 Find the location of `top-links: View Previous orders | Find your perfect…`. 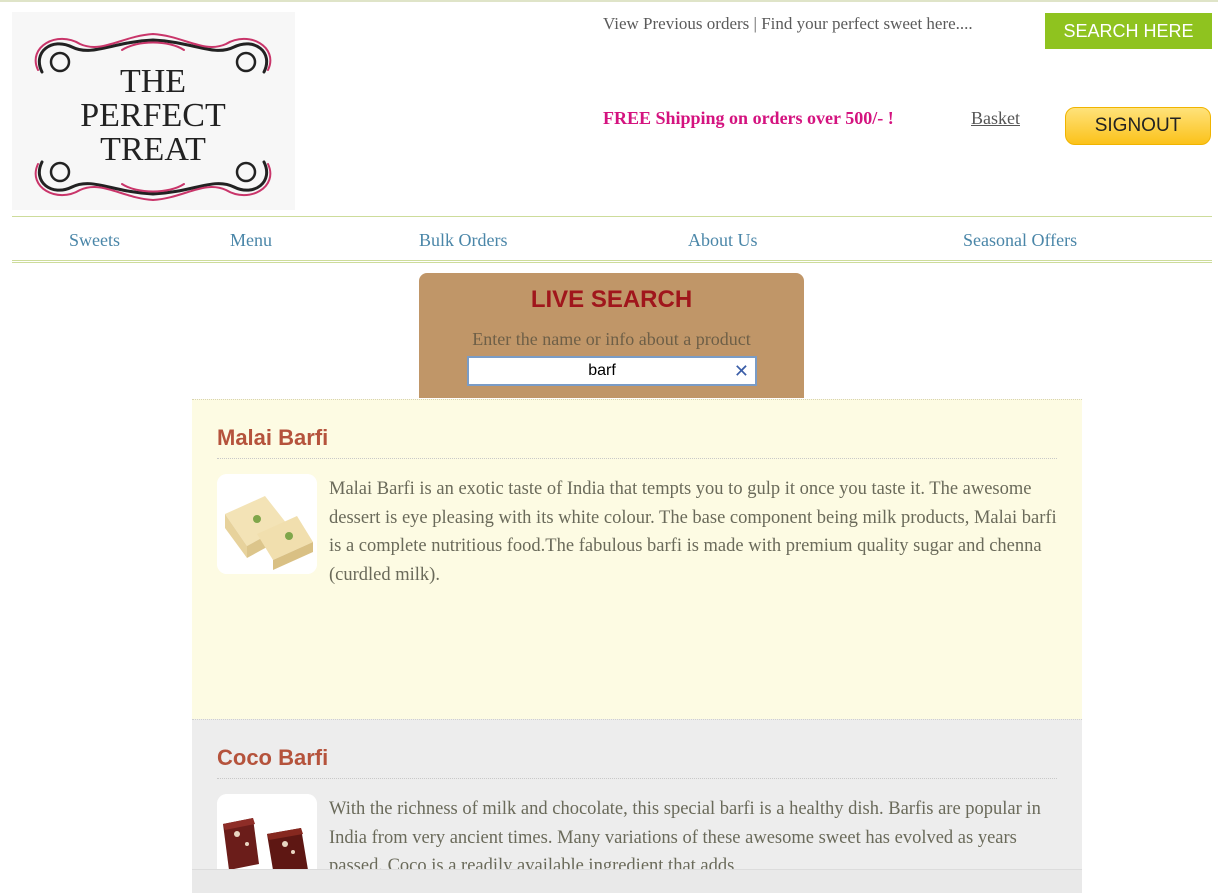

top-links: View Previous orders | Find your perfect… is located at coordinates (788, 24).